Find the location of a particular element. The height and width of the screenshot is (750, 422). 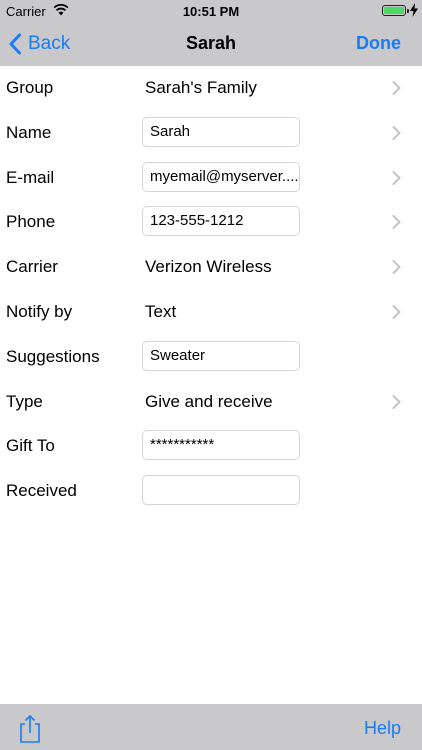

row-label: Gift To is located at coordinates (30, 446).